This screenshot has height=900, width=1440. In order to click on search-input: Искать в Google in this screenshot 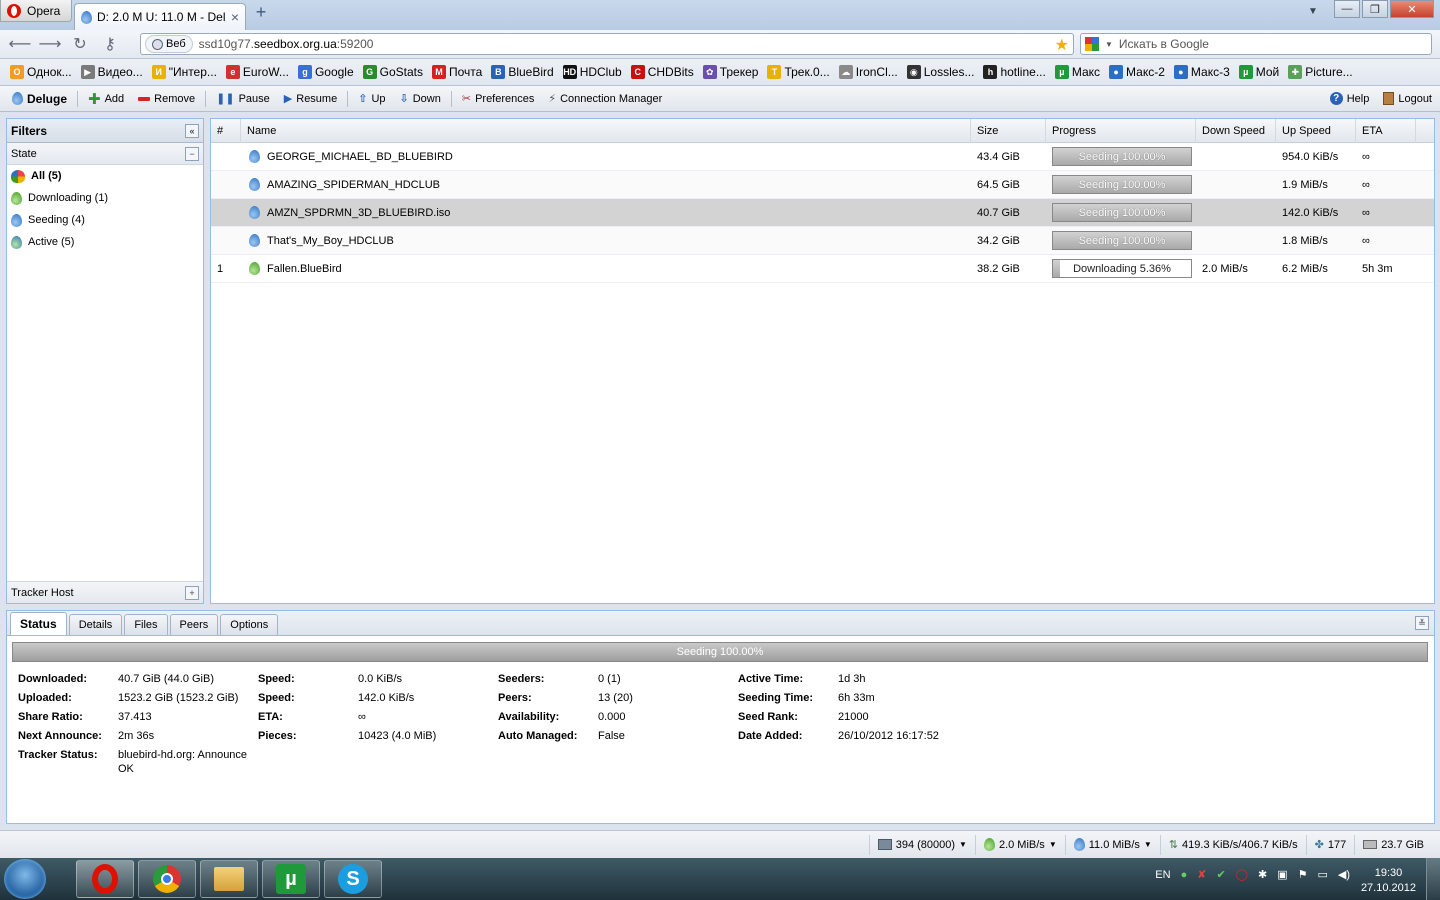, I will do `click(1164, 44)`.